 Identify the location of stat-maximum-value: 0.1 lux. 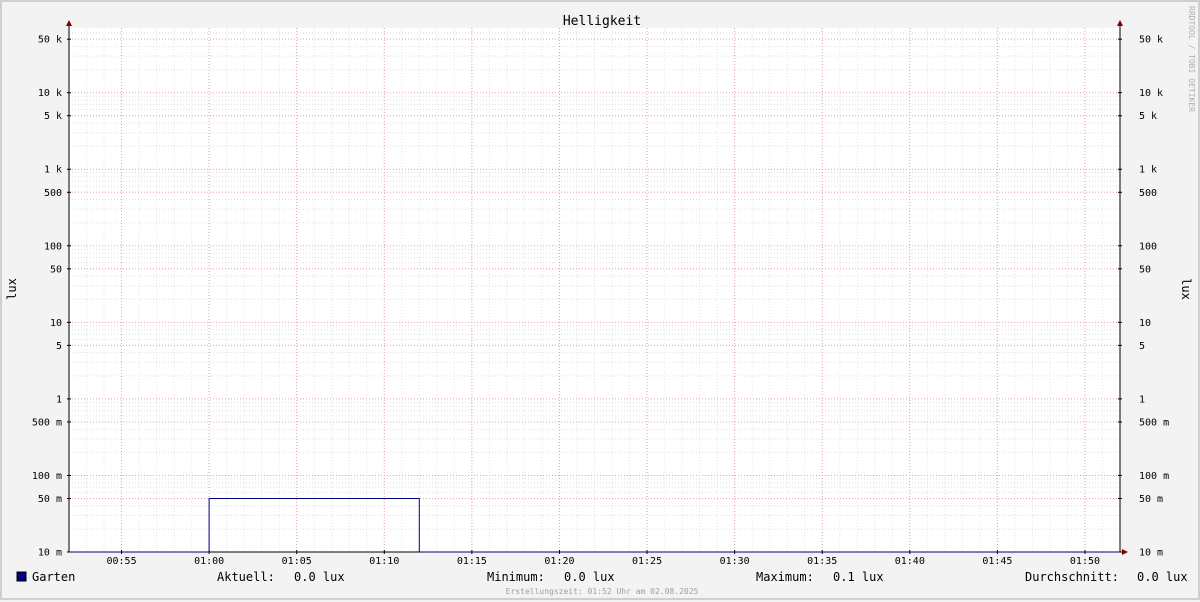
(858, 577).